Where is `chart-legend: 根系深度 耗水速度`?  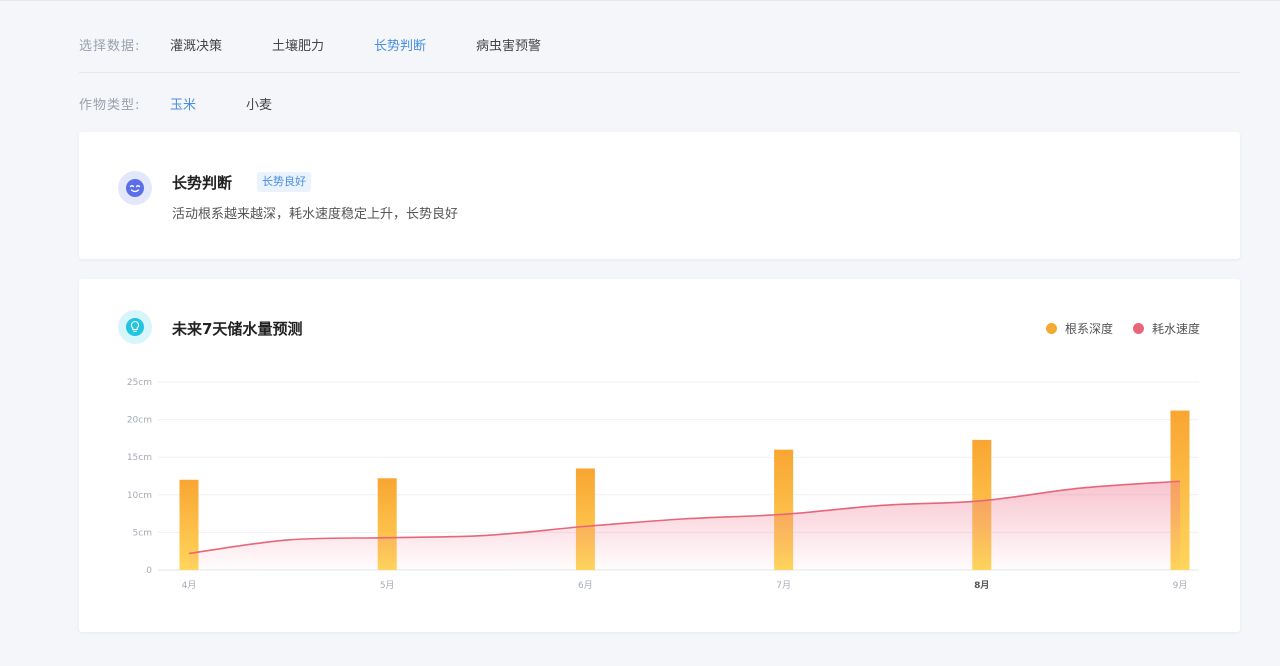 chart-legend: 根系深度 耗水速度 is located at coordinates (1113, 328).